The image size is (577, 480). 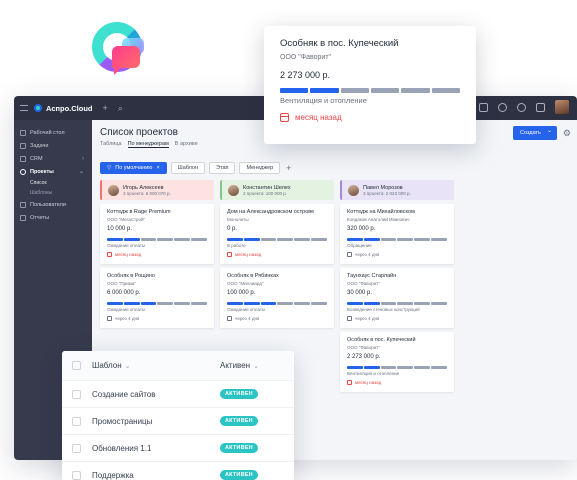 What do you see at coordinates (122, 48) in the screenshot?
I see `aspro-logo-icon` at bounding box center [122, 48].